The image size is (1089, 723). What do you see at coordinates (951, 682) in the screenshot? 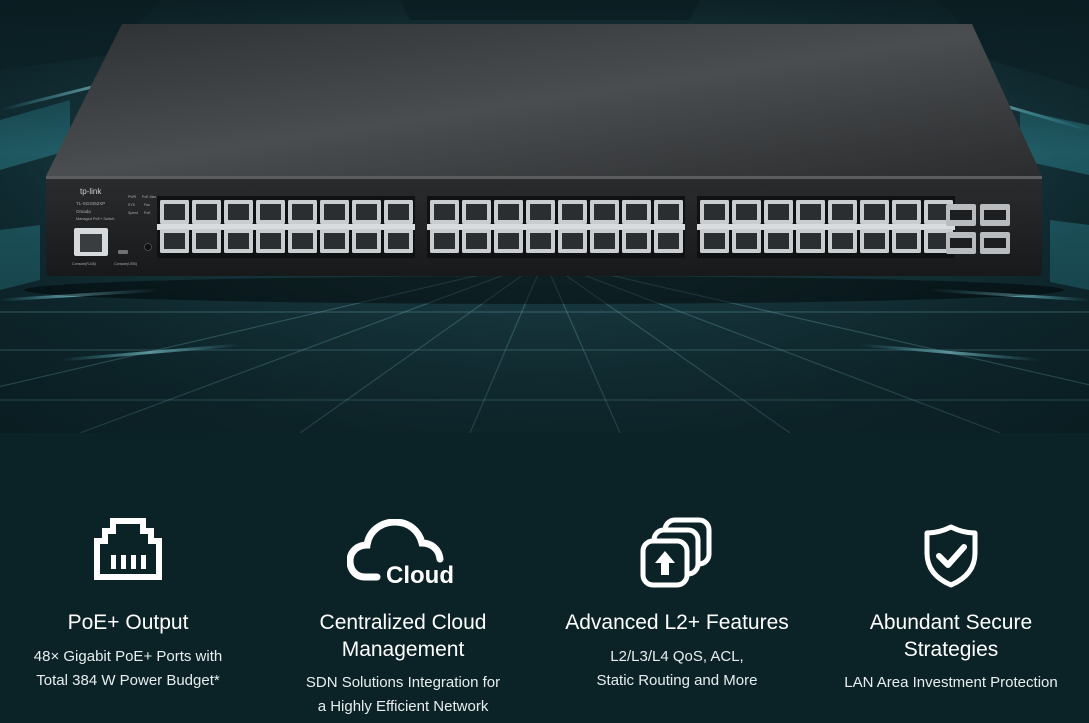
I see `feature-desc-line: LAN Area Investment Protection` at bounding box center [951, 682].